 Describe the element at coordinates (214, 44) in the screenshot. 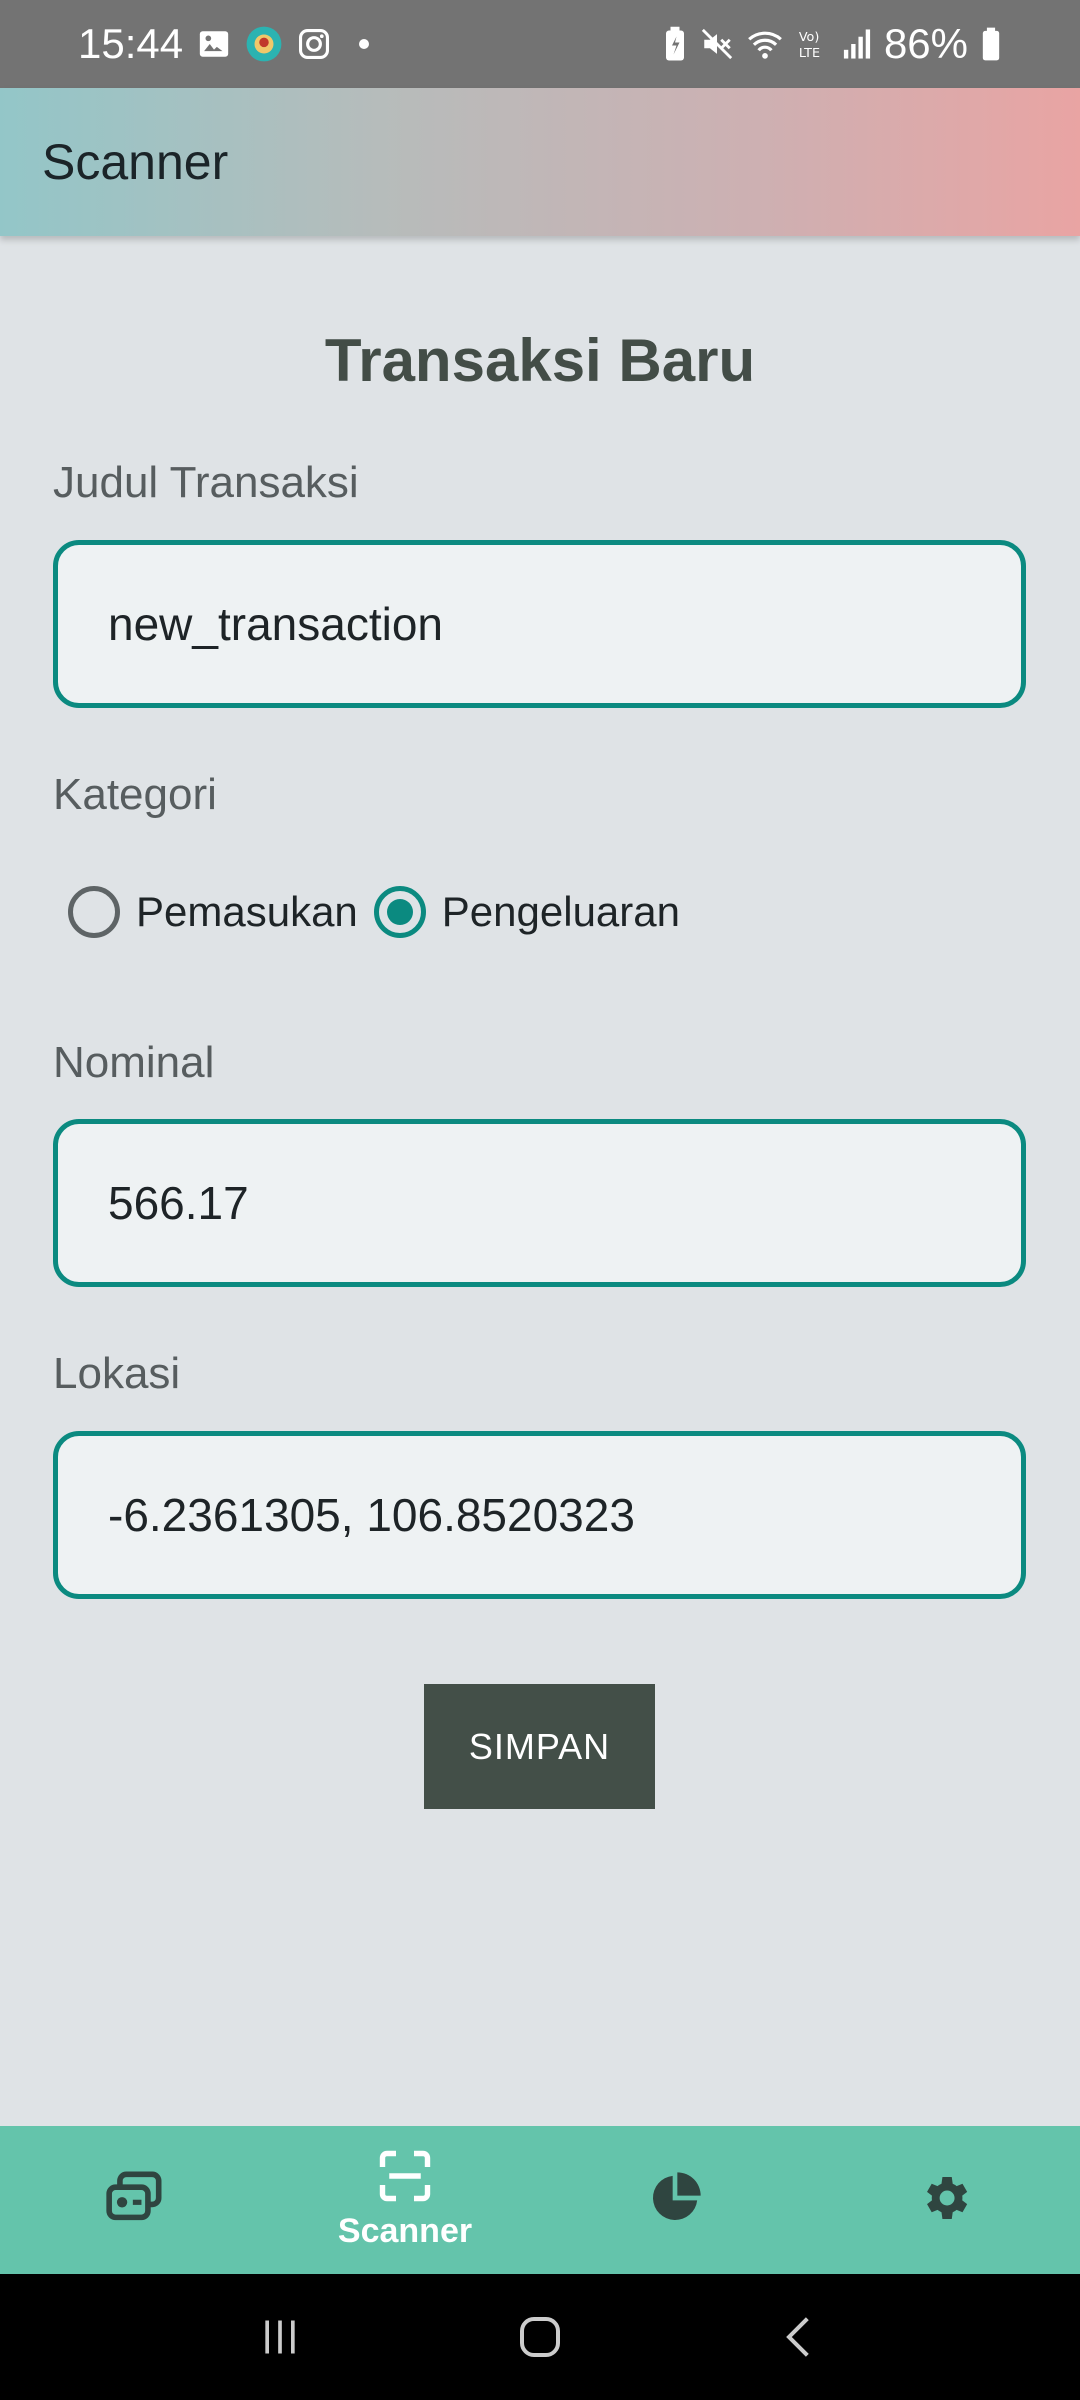

I see `gallery-icon` at that location.